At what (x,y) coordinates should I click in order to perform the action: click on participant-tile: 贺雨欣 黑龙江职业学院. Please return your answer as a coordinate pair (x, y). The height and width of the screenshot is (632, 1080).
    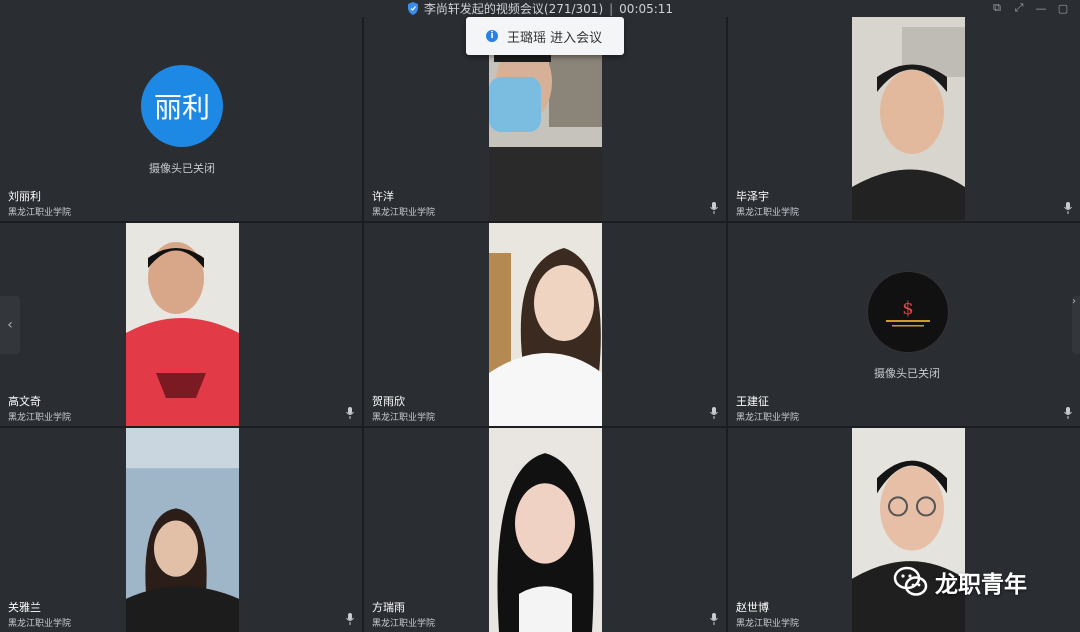
    Looking at the image, I should click on (545, 324).